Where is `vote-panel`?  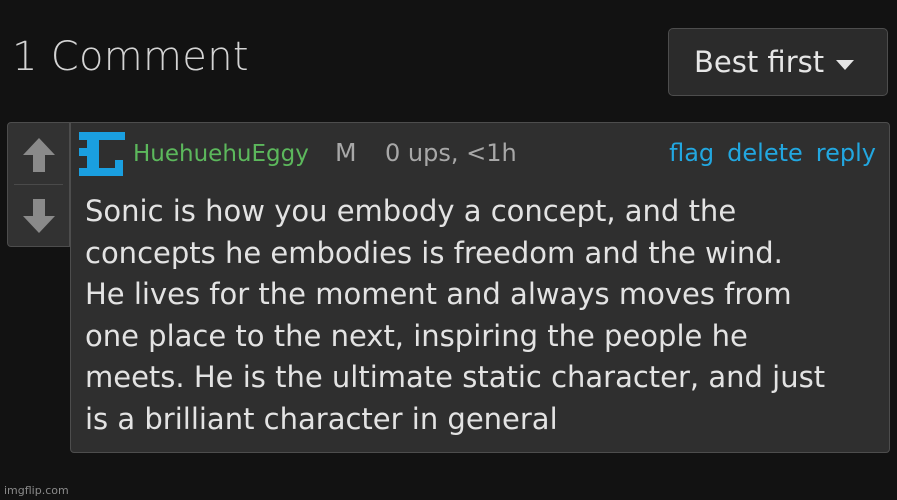 vote-panel is located at coordinates (38, 184).